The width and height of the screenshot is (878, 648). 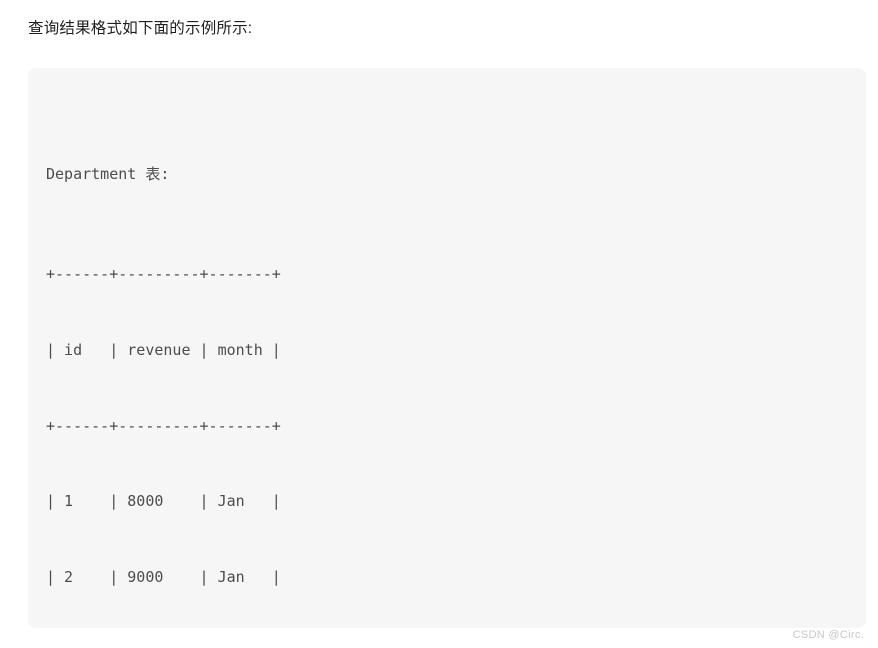 What do you see at coordinates (163, 576) in the screenshot?
I see `department-table-row: | 2 | 9000 | Jan |` at bounding box center [163, 576].